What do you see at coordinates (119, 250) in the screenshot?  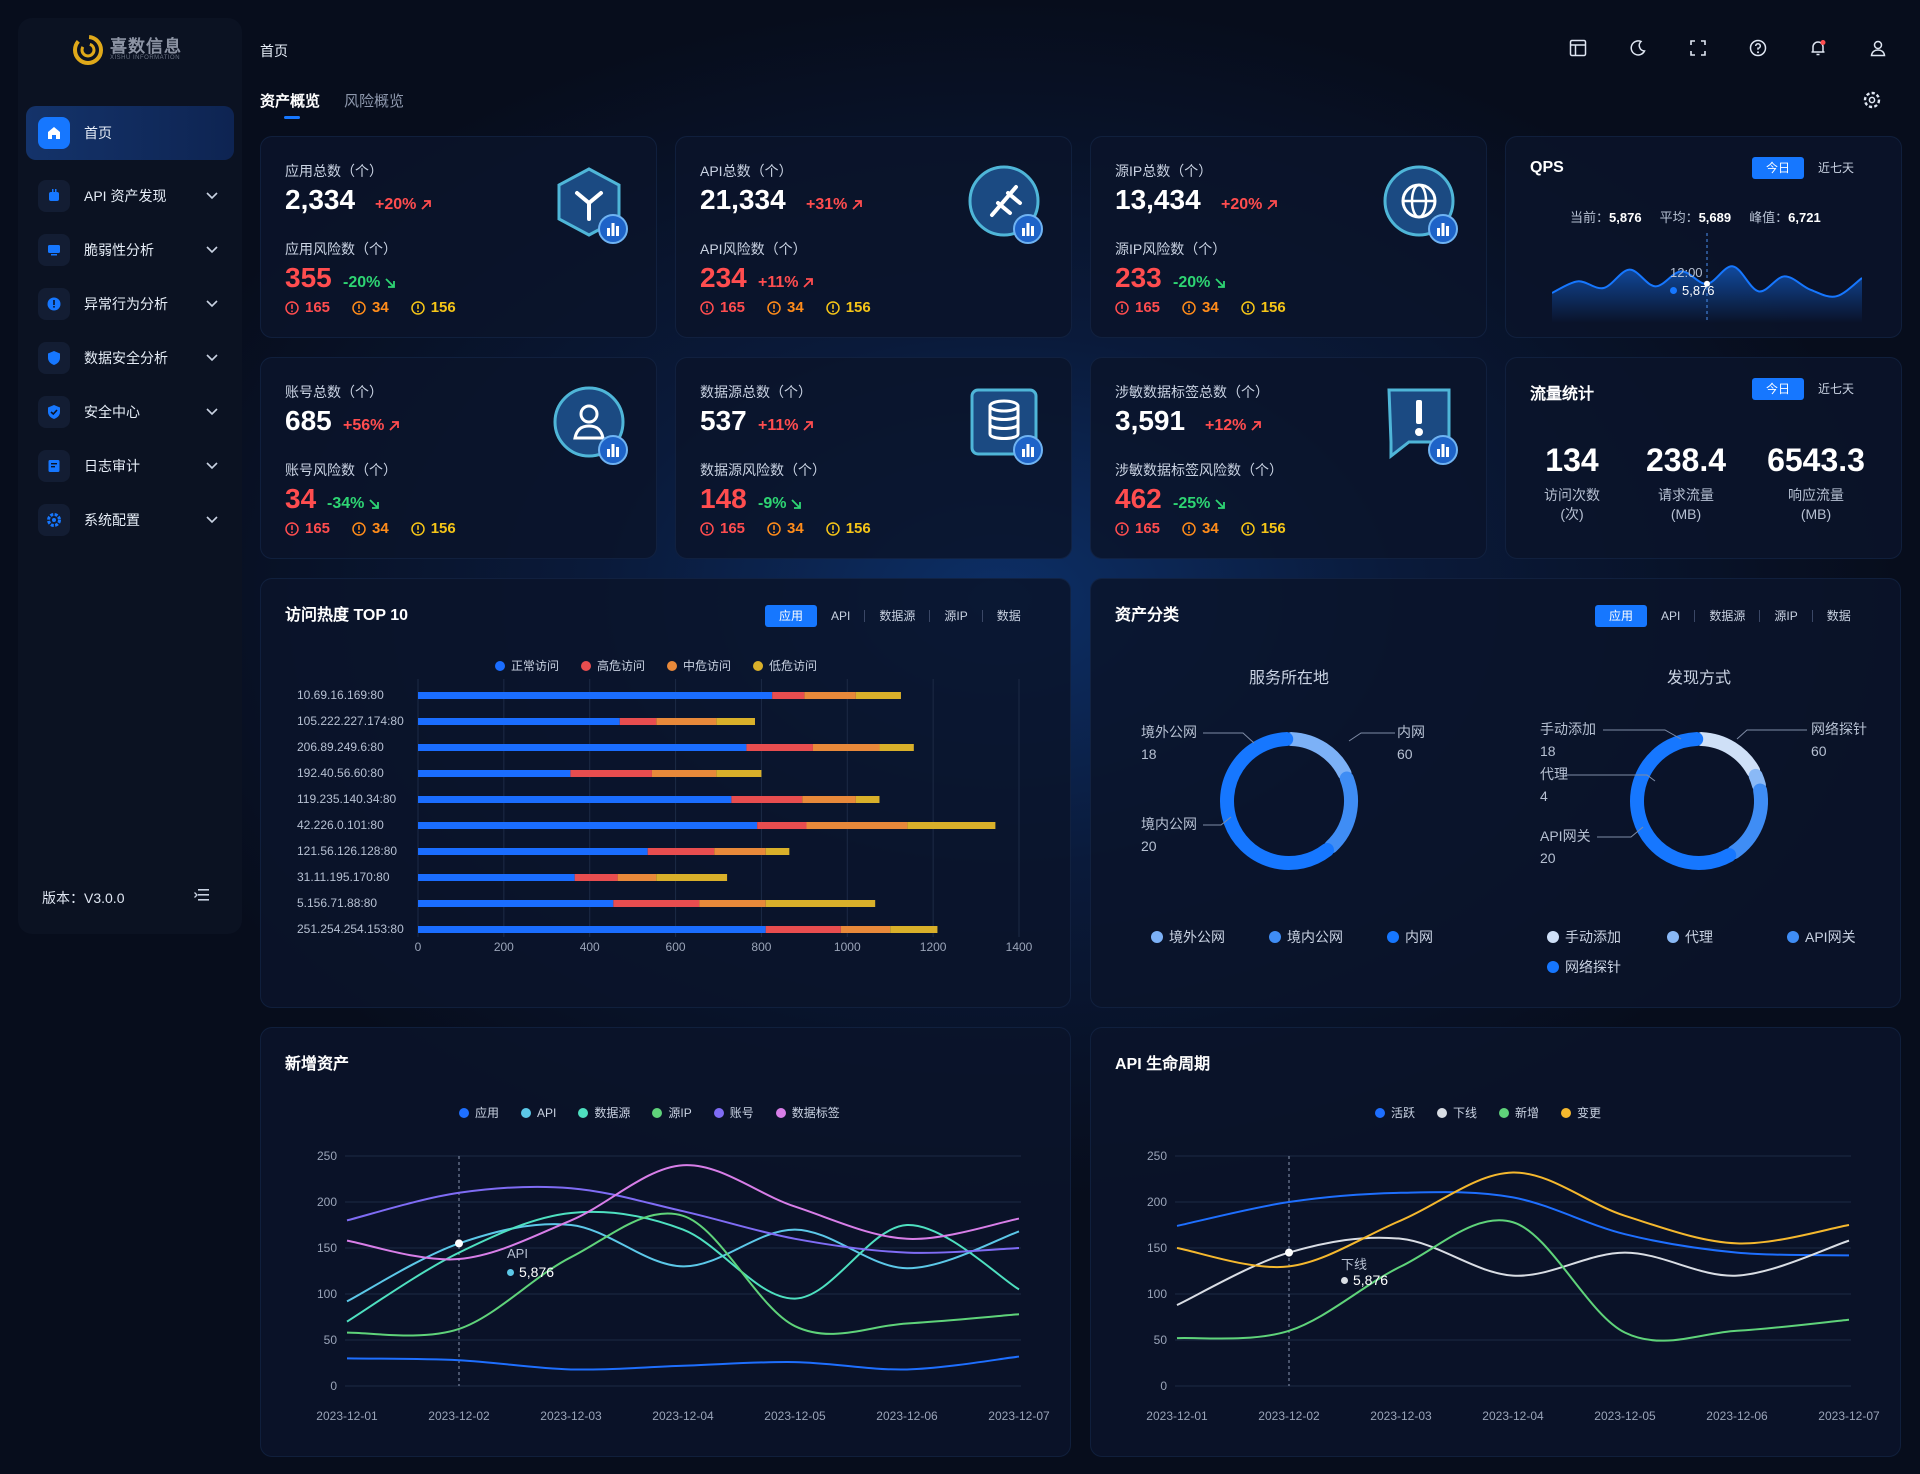 I see `sidebar-item-label: 脆弱性分析` at bounding box center [119, 250].